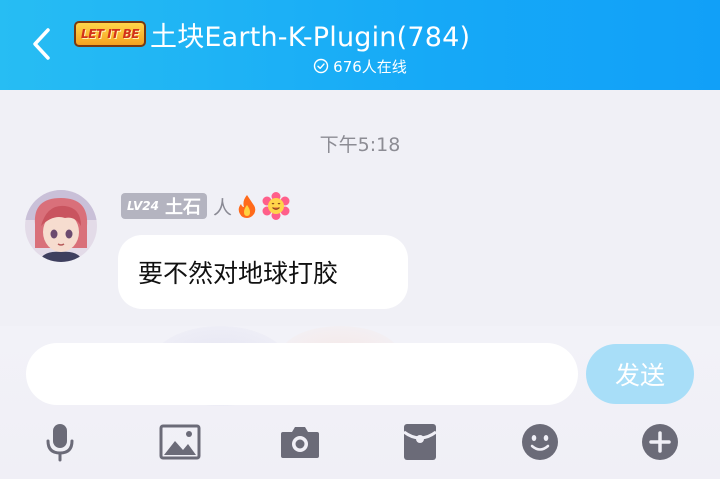  I want to click on sender-role: 人, so click(222, 207).